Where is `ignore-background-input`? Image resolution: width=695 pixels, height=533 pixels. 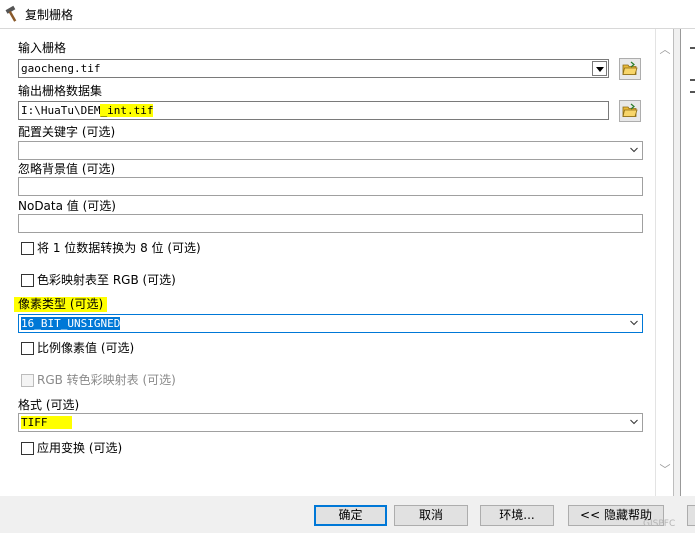
ignore-background-input is located at coordinates (330, 186).